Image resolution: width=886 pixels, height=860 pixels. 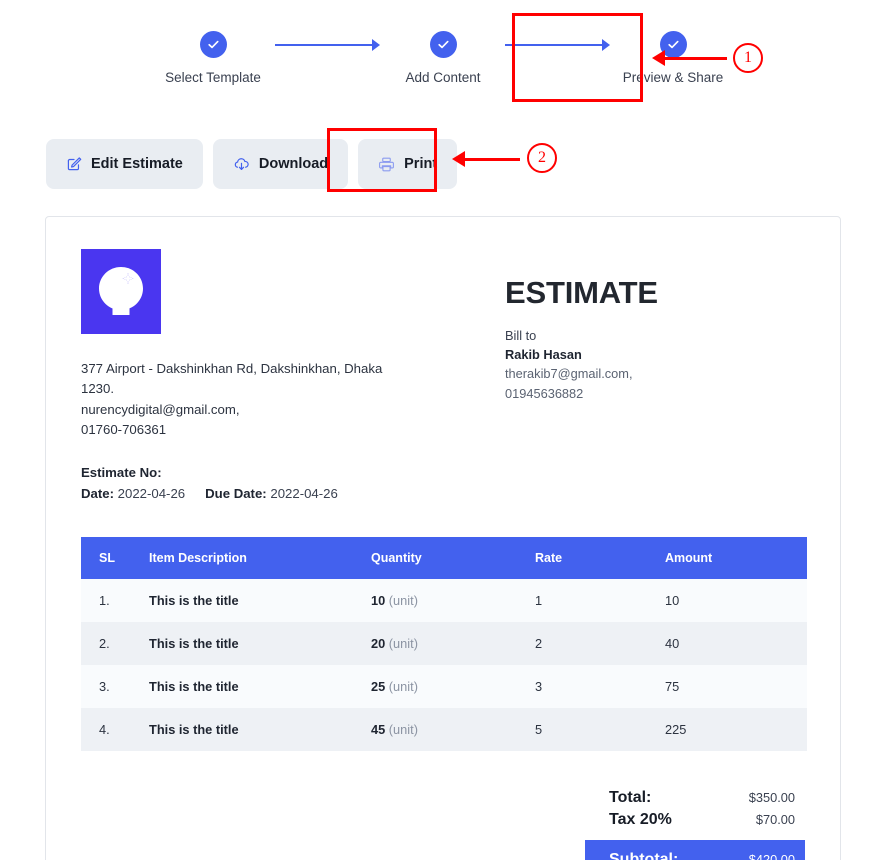 What do you see at coordinates (104, 644) in the screenshot?
I see `cell-sl: 2.` at bounding box center [104, 644].